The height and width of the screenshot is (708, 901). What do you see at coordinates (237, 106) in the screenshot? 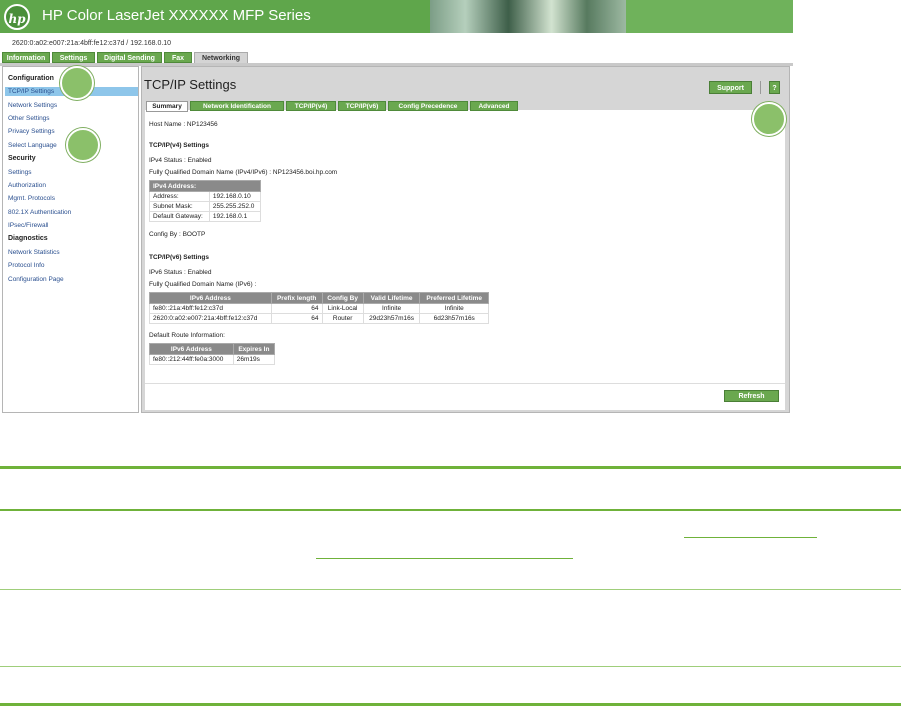
I see `subtab-network-identification: Network Identification` at bounding box center [237, 106].